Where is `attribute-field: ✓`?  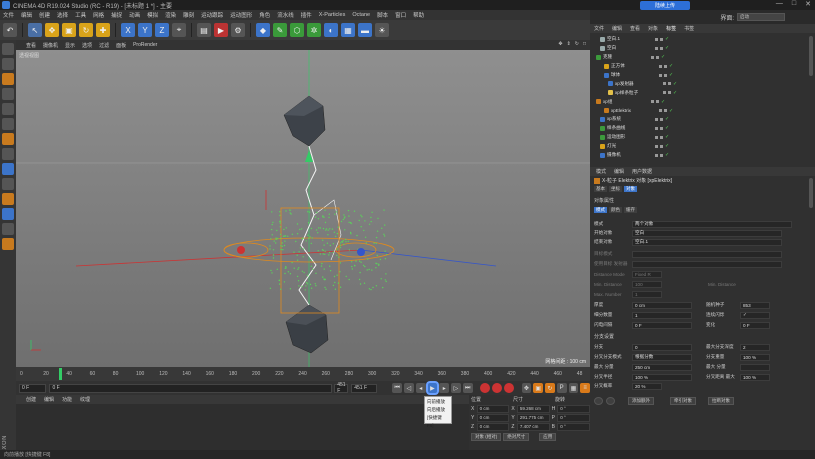
attribute-field: ✓ is located at coordinates (755, 315).